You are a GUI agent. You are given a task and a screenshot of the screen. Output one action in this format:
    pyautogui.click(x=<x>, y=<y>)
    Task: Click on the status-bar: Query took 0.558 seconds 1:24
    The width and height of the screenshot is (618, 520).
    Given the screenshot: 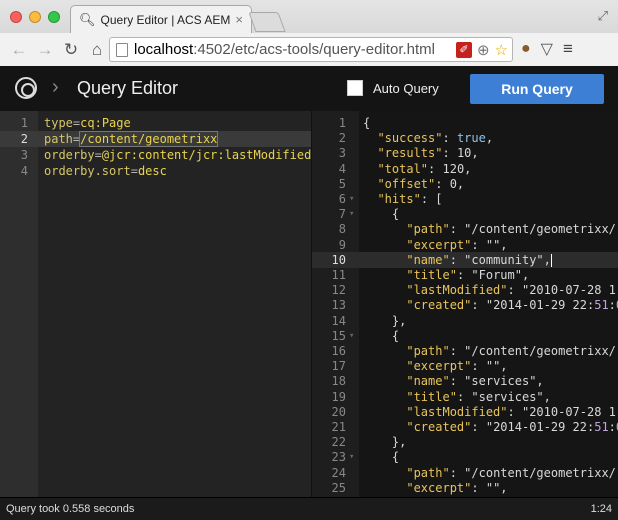 What is the action you would take?
    pyautogui.click(x=309, y=508)
    